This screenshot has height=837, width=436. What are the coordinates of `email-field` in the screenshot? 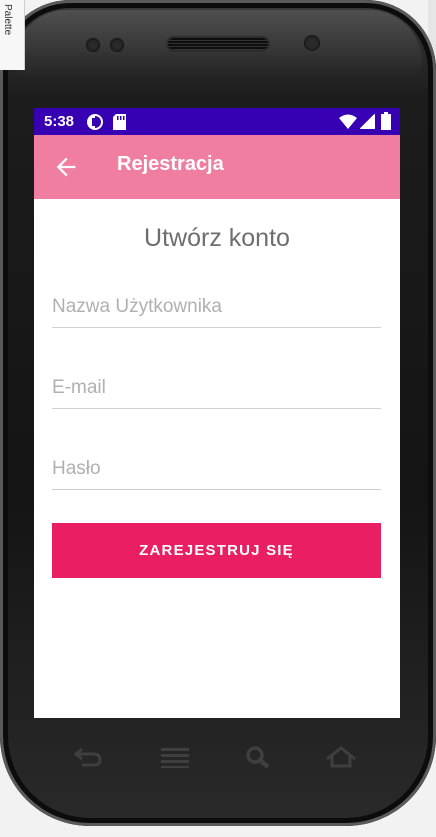 It's located at (216, 388).